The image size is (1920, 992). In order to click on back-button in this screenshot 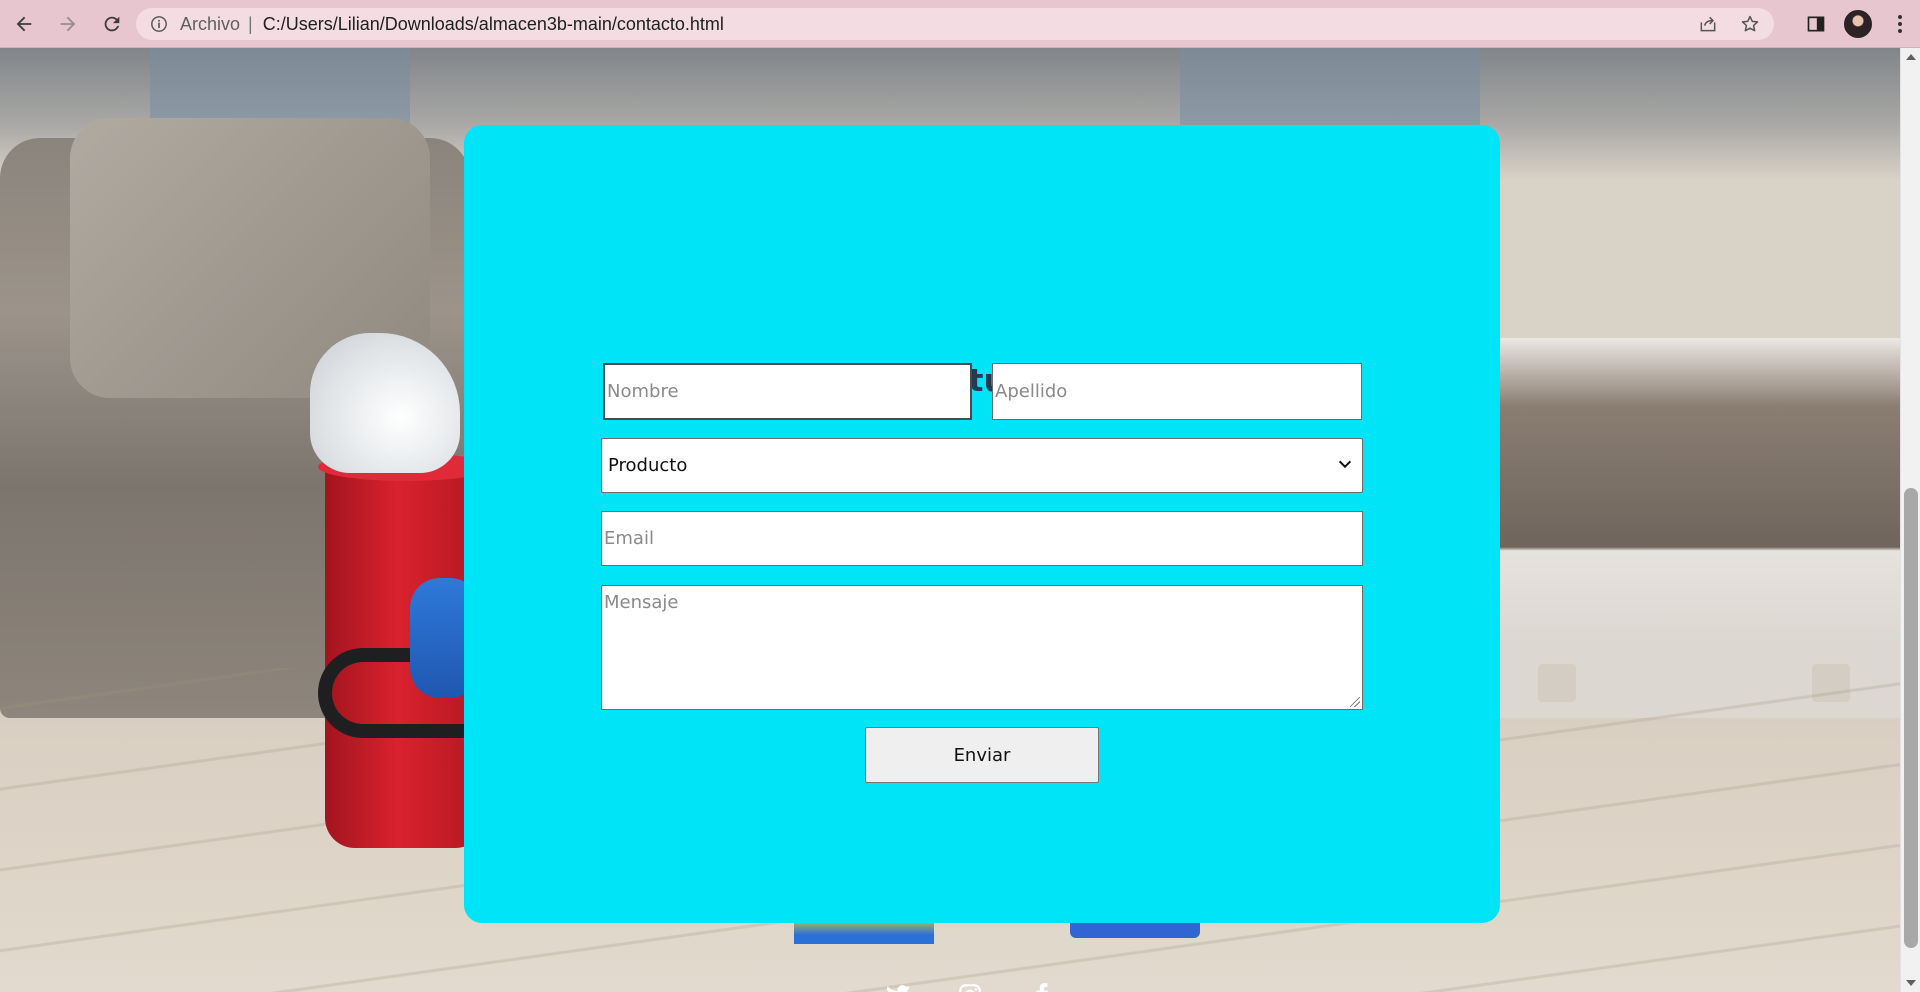, I will do `click(24, 24)`.